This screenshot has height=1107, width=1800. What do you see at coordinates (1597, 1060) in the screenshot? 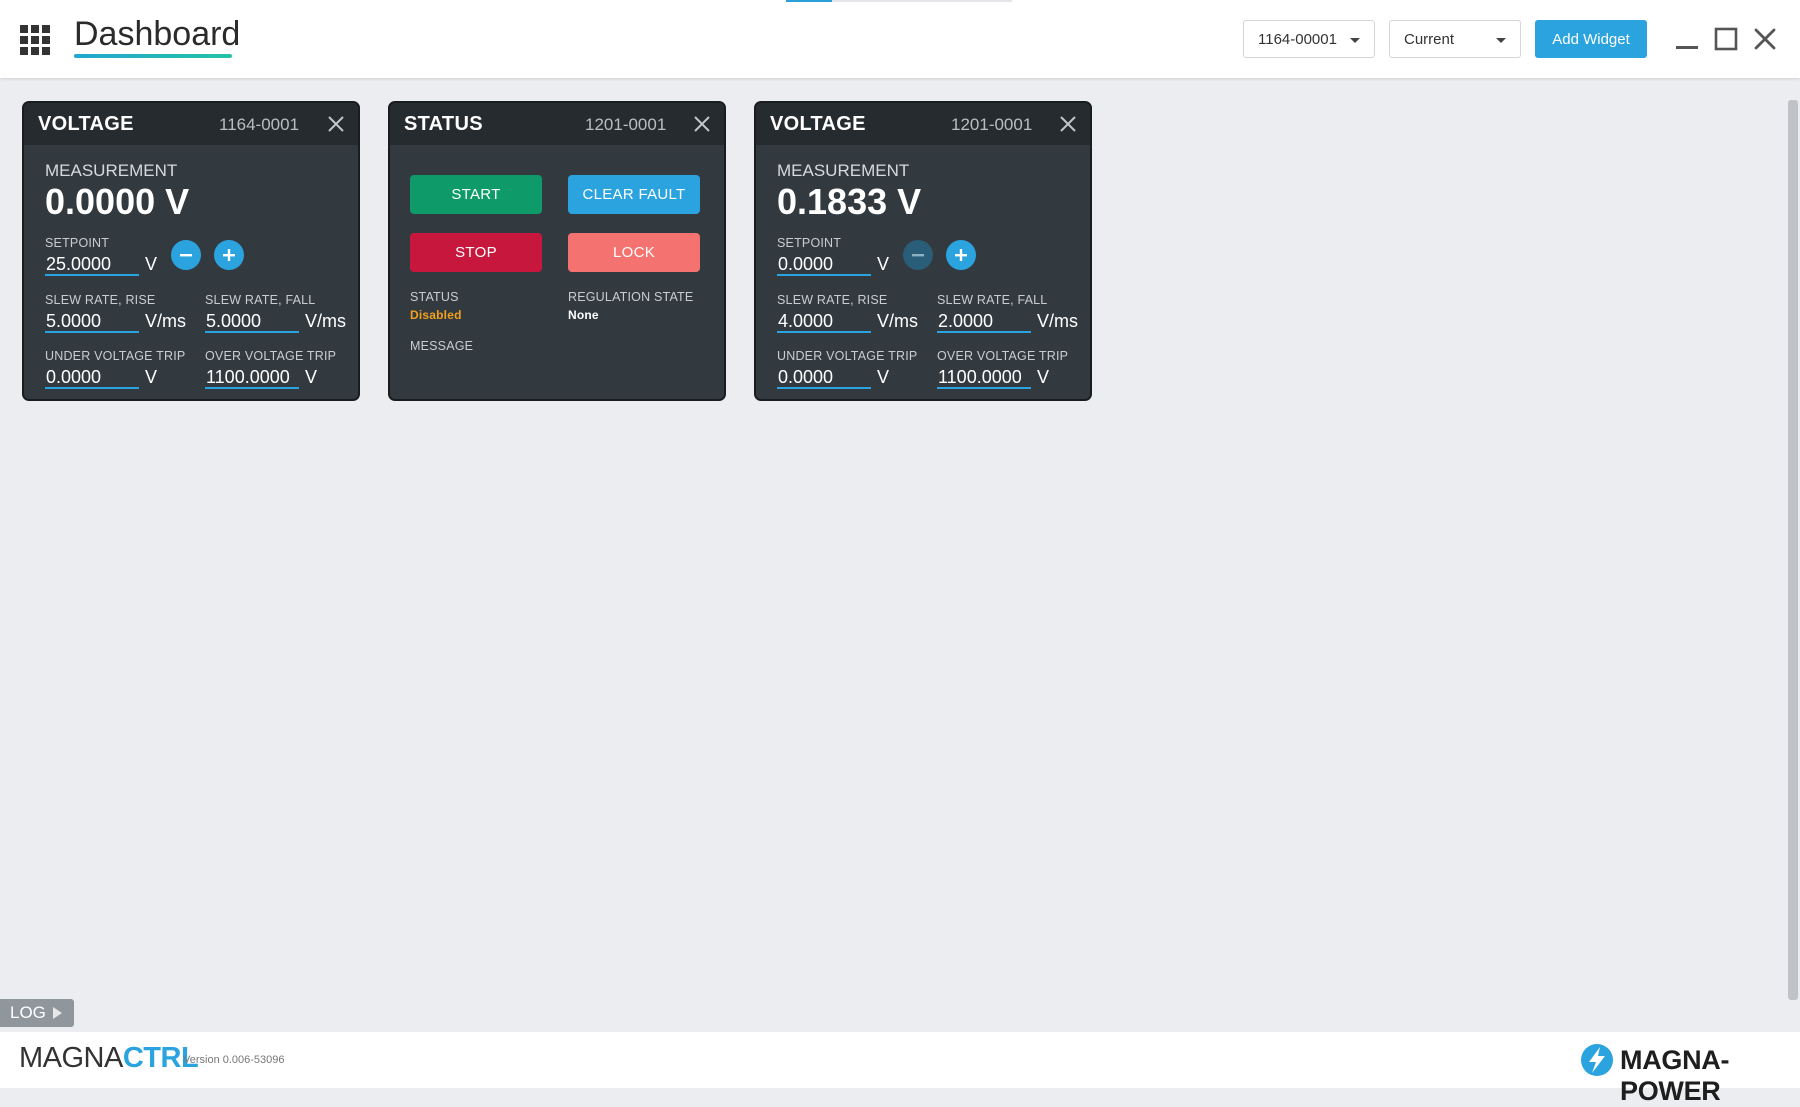
I see `lightning-bolt-icon` at bounding box center [1597, 1060].